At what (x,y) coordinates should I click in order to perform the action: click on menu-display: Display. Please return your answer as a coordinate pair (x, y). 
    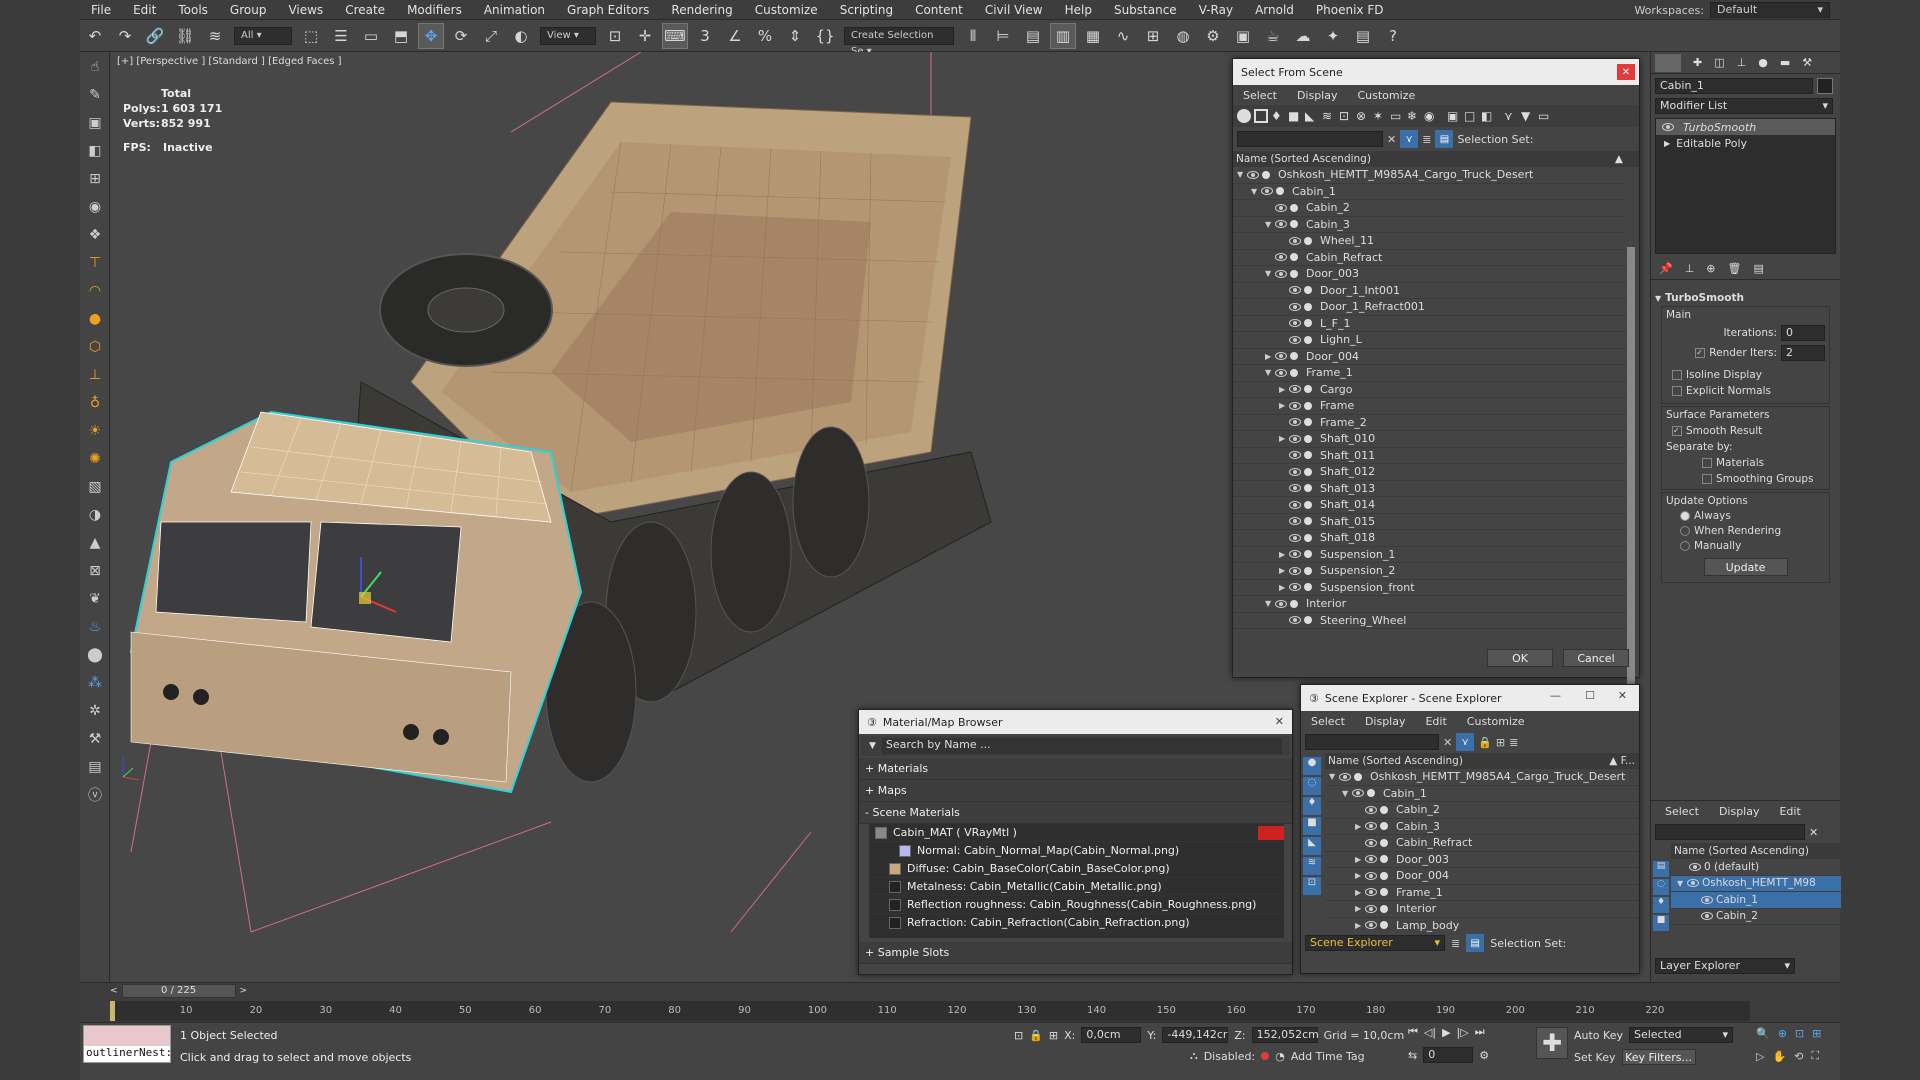
    Looking at the image, I should click on (1317, 95).